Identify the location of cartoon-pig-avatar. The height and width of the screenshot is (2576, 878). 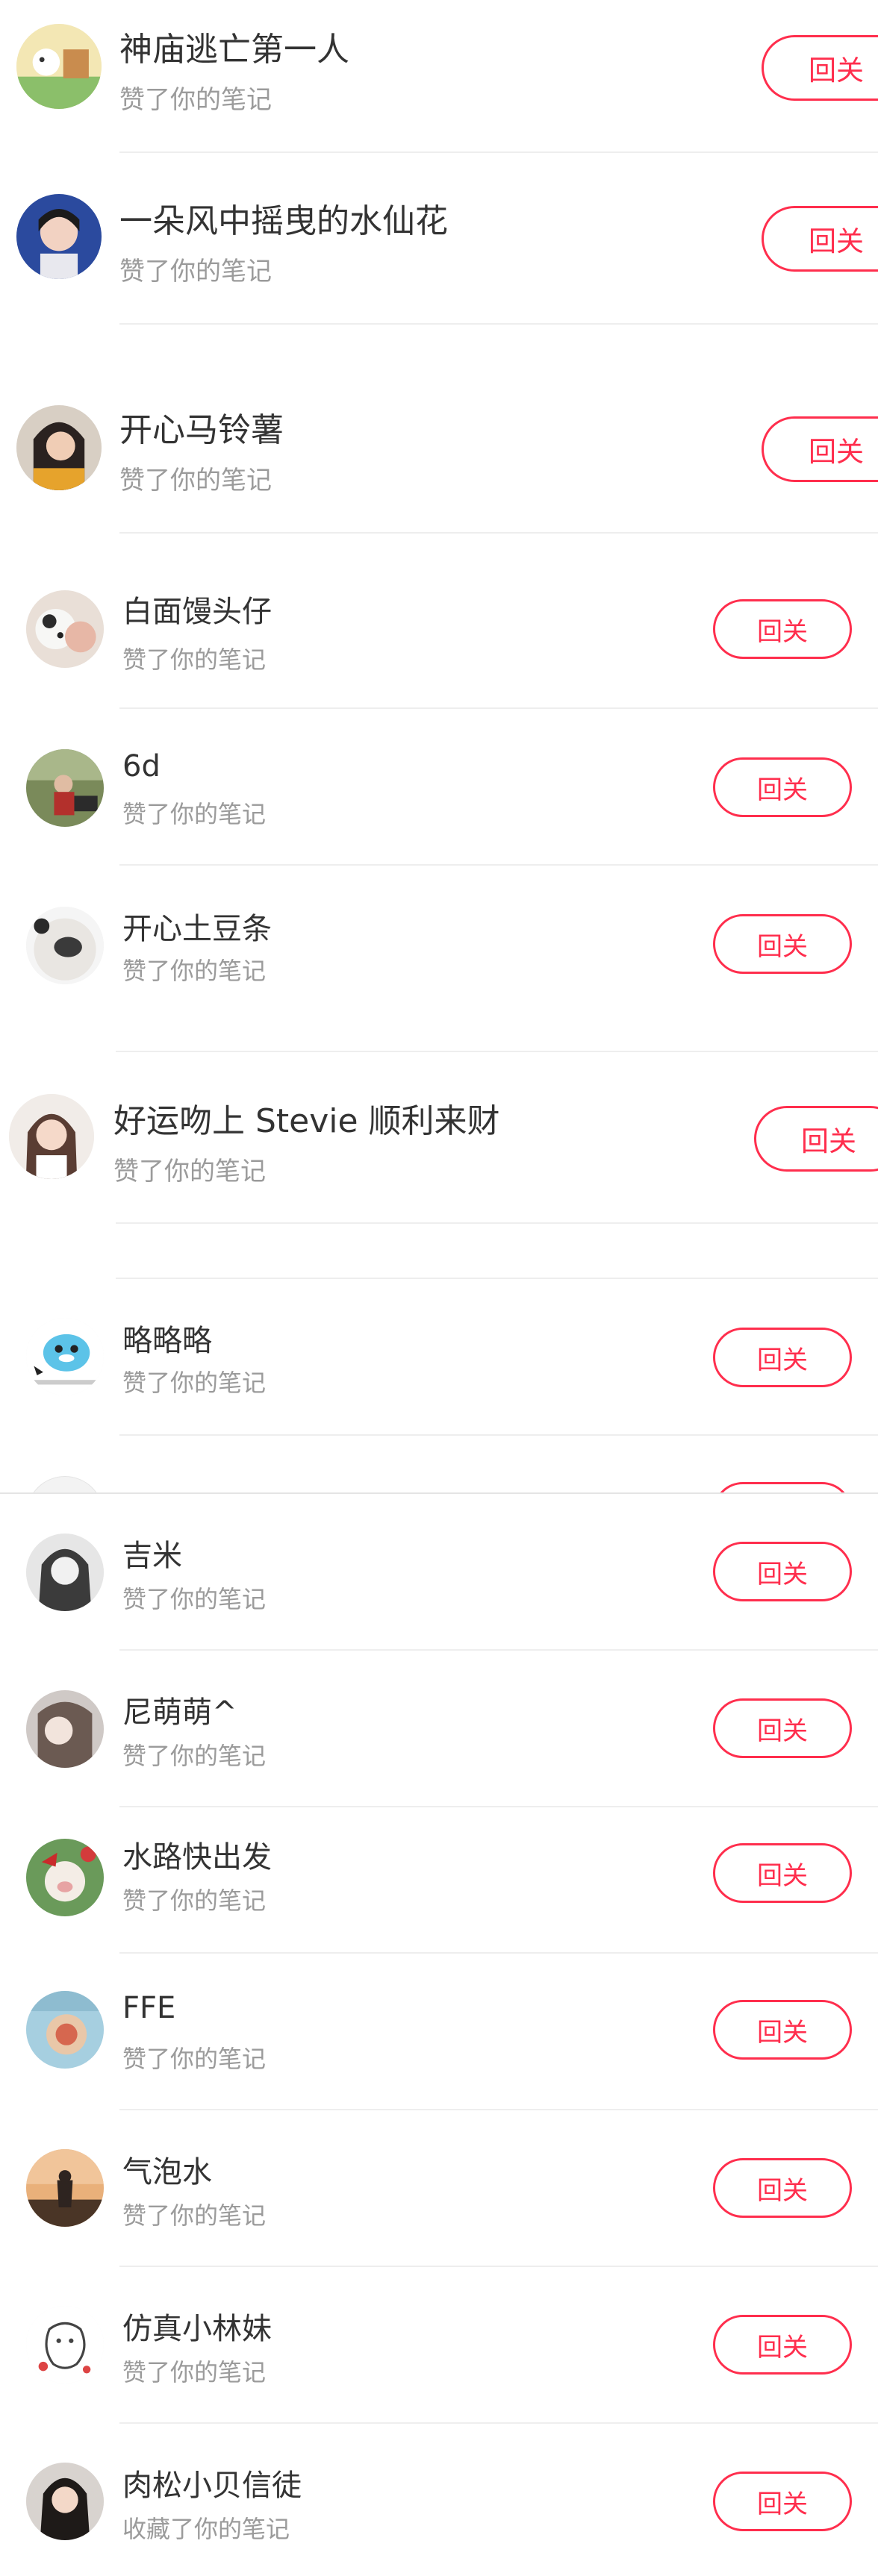
(65, 1877).